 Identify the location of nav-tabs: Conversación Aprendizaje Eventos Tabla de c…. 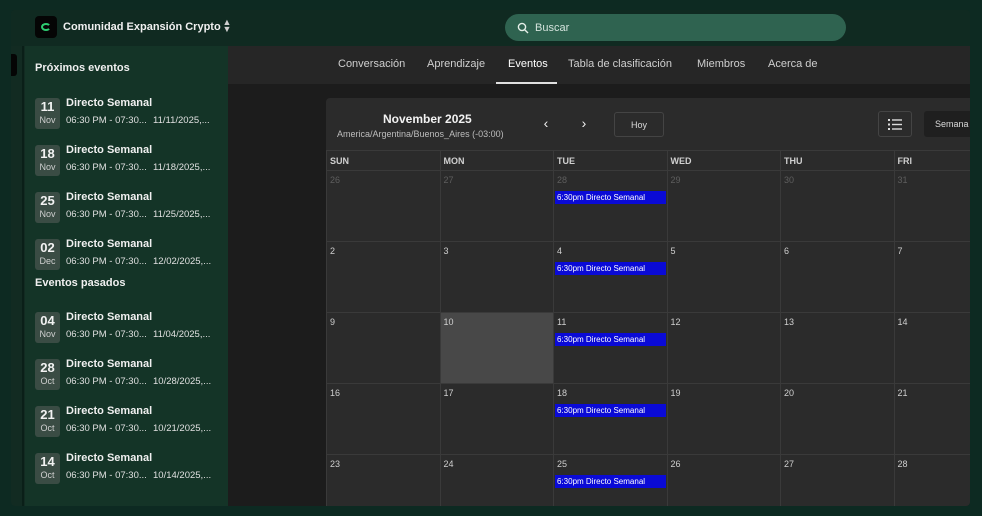
(599, 65).